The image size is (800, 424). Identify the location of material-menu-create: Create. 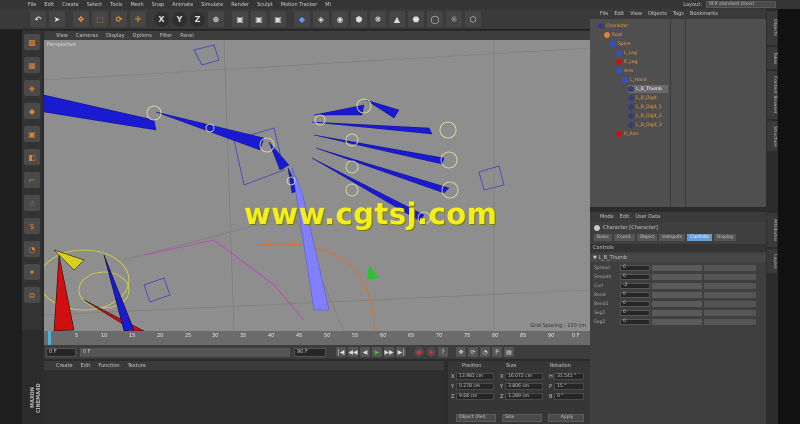
(64, 366).